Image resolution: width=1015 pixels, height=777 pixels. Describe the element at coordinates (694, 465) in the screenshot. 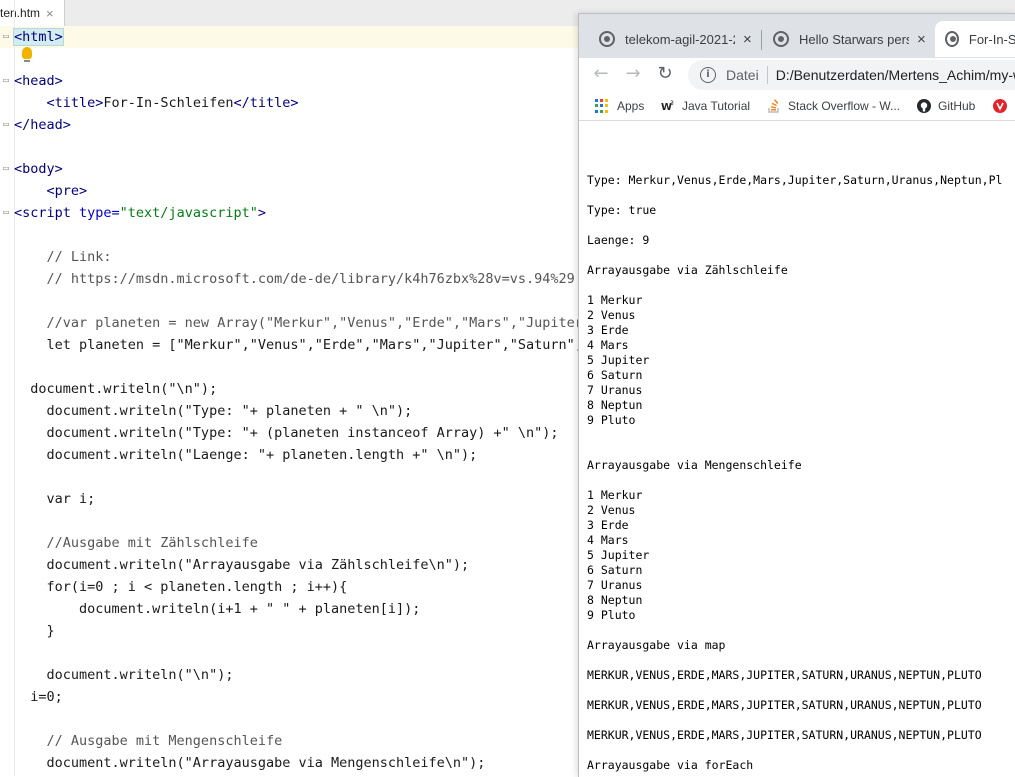

I see `output-line: Arrayausgabe via Mengenschleife` at that location.